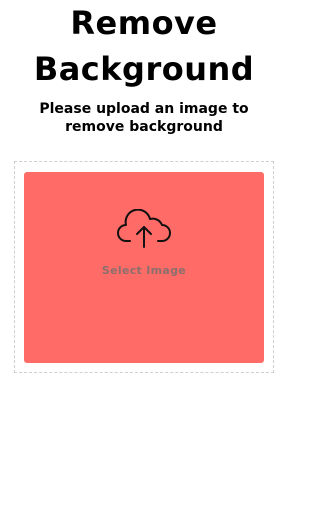  What do you see at coordinates (144, 228) in the screenshot?
I see `cloud-upload-icon` at bounding box center [144, 228].